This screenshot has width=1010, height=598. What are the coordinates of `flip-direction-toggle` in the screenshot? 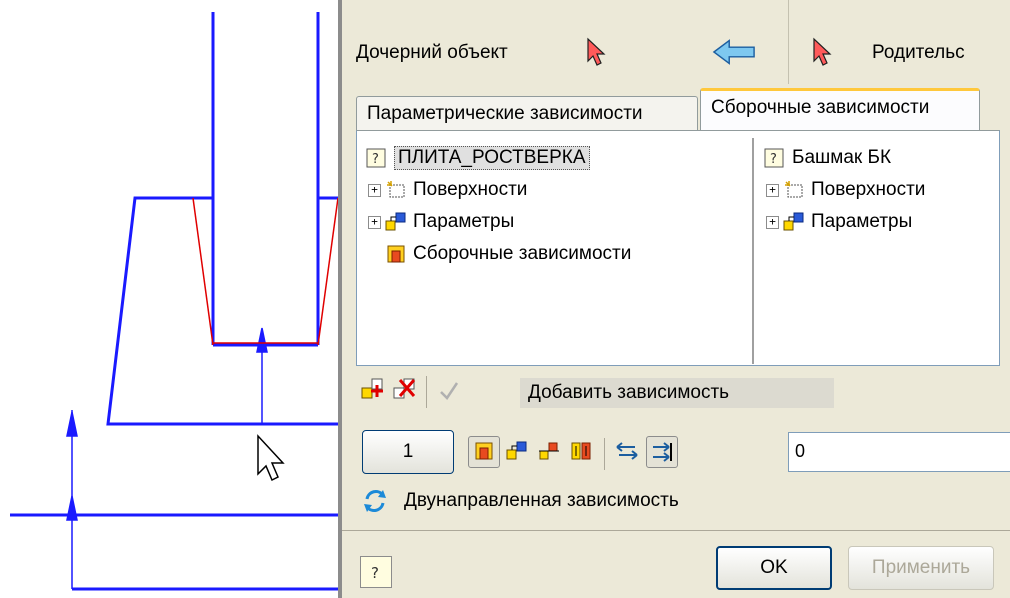 It's located at (662, 452).